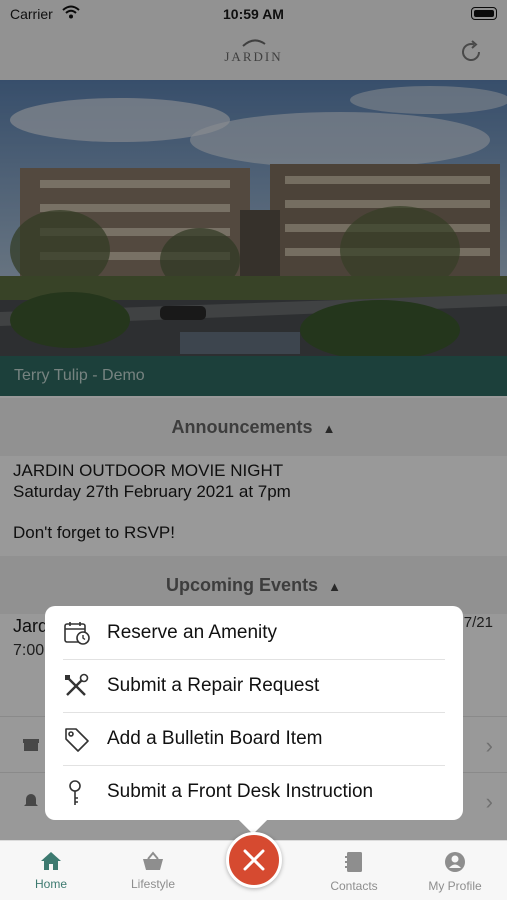  I want to click on menu-item-front-desk-instruction: Submit a Front Desk Instruction, so click(254, 792).